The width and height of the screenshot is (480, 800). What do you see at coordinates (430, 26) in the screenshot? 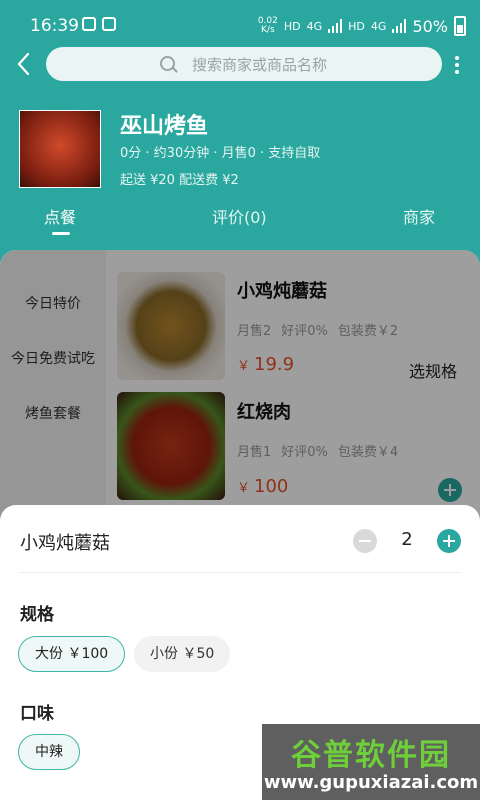
I see `battery-percent: 50%` at bounding box center [430, 26].